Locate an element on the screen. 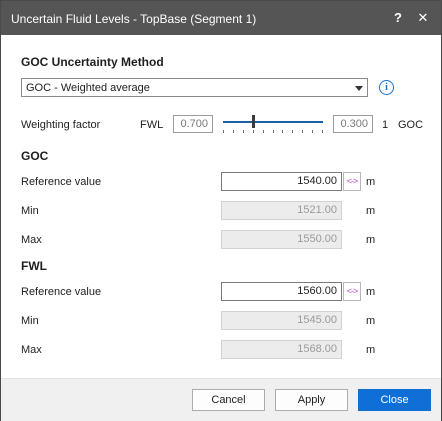  fwl-min-label: Min is located at coordinates (30, 321).